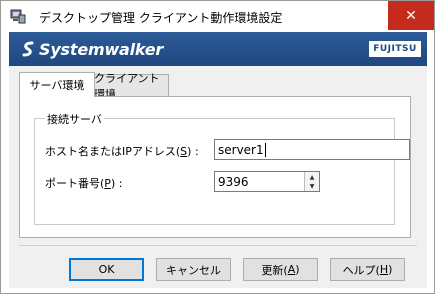 This screenshot has width=435, height=294. I want to click on port-label: ポート番号(P) :, so click(84, 183).